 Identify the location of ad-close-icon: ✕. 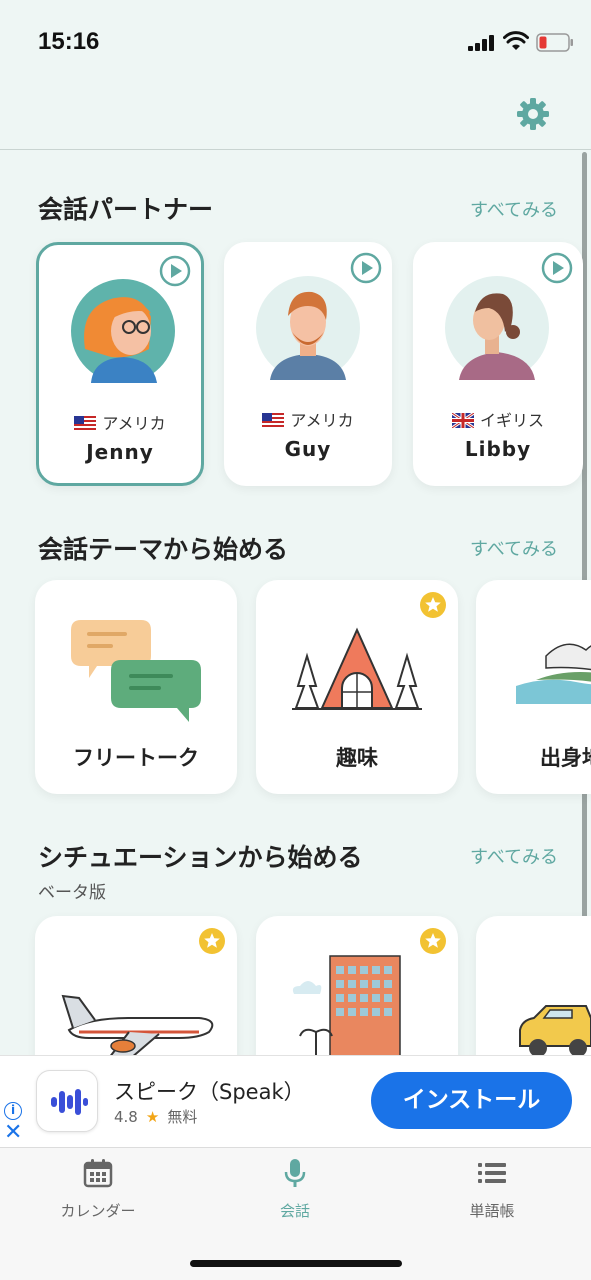
(13, 1133).